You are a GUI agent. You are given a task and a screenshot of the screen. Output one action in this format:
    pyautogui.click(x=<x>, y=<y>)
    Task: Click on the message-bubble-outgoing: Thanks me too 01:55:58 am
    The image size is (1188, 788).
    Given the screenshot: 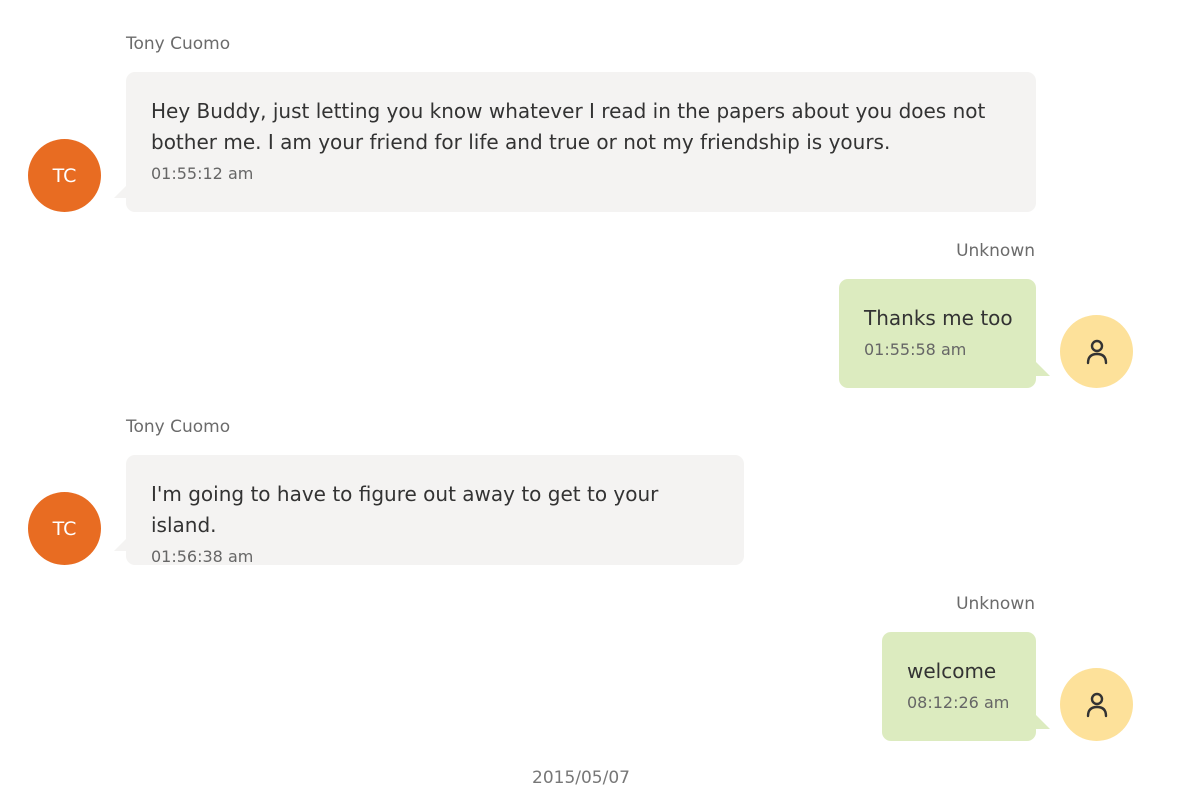 What is the action you would take?
    pyautogui.click(x=944, y=333)
    